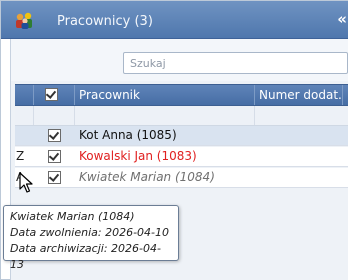 The height and width of the screenshot is (280, 348). What do you see at coordinates (25, 21) in the screenshot?
I see `people-group-icon` at bounding box center [25, 21].